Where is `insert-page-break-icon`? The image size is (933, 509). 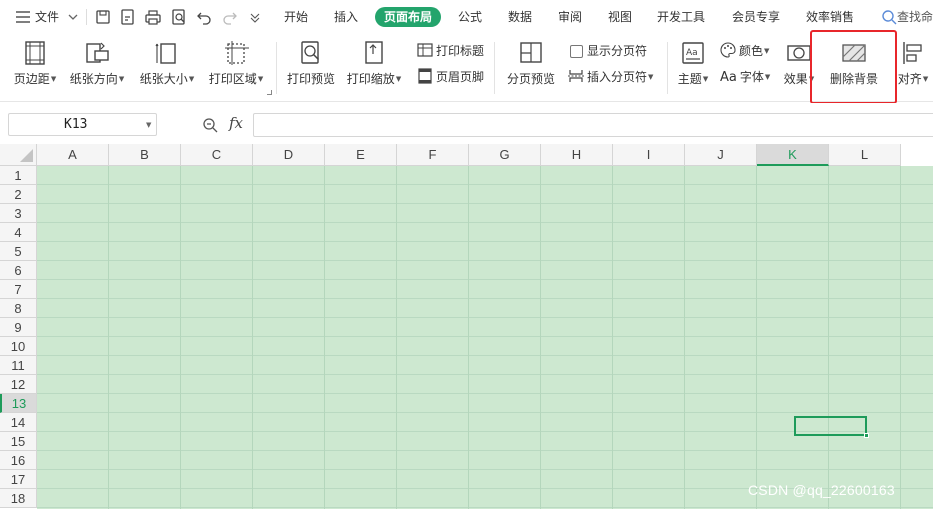 insert-page-break-icon is located at coordinates (576, 76).